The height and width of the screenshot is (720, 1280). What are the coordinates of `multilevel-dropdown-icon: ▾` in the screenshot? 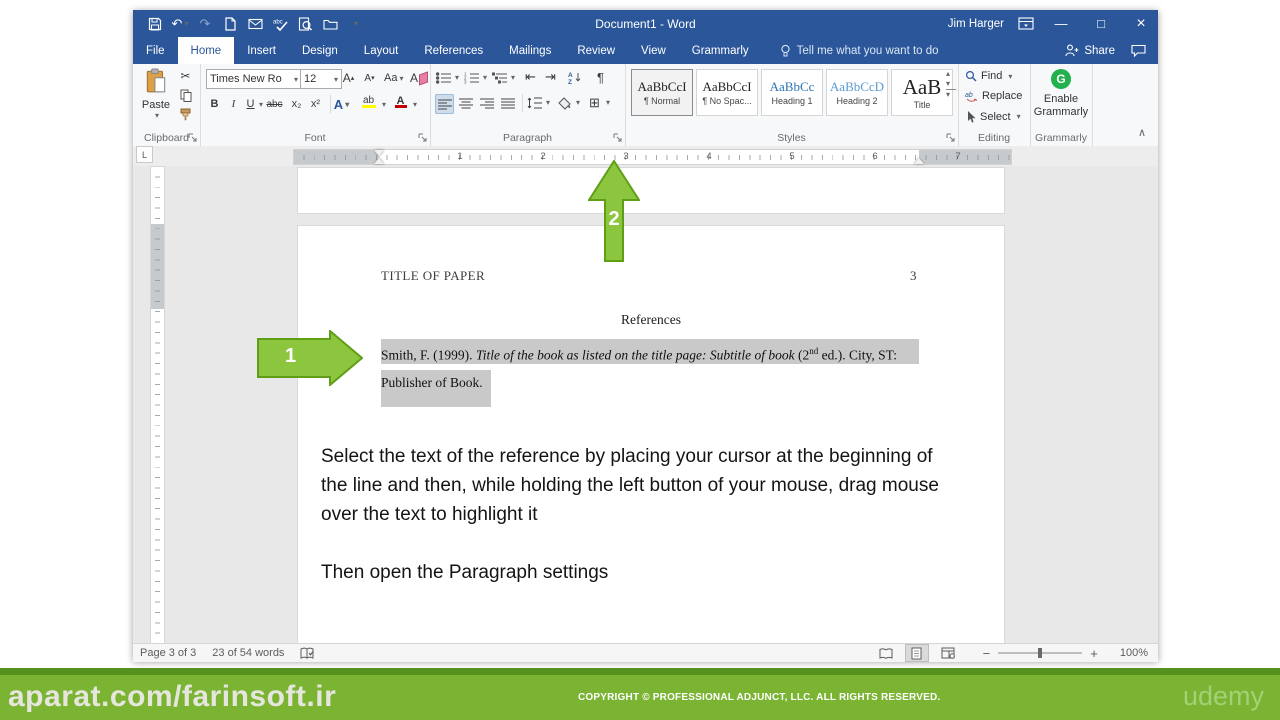 It's located at (513, 77).